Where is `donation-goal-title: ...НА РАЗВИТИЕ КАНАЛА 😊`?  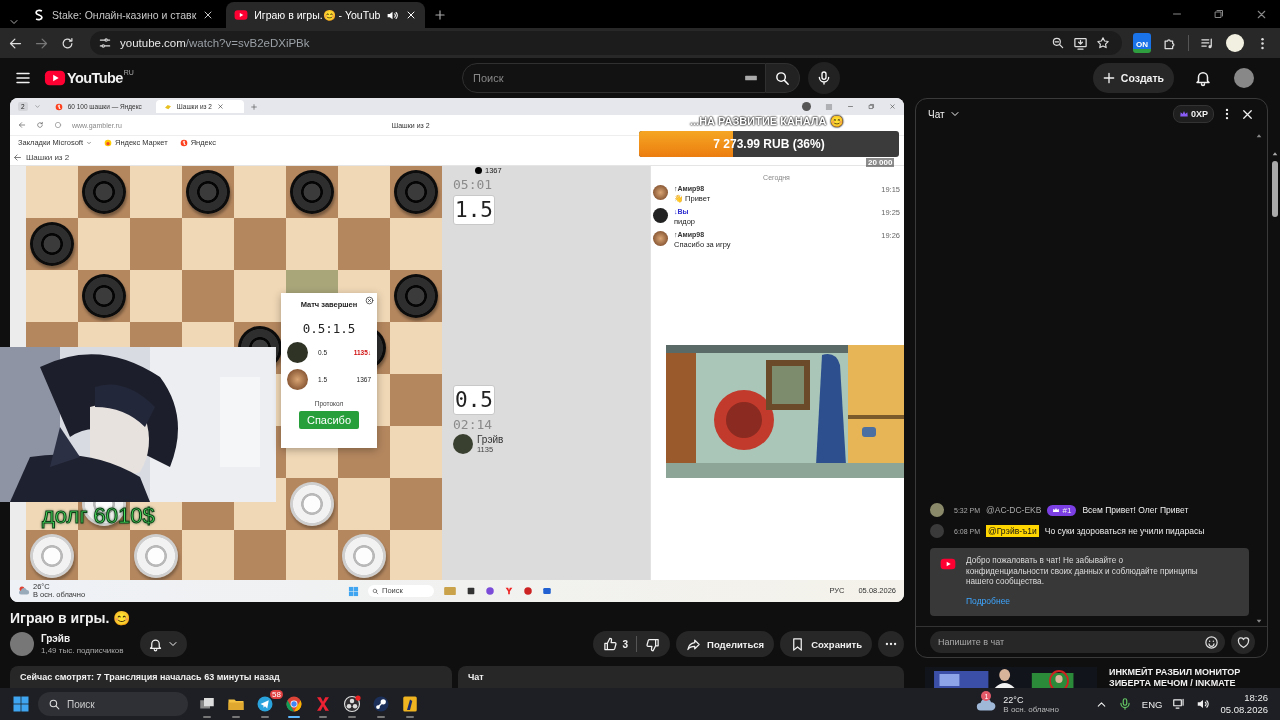 donation-goal-title: ...НА РАЗВИТИЕ КАНАЛА 😊 is located at coordinates (767, 121).